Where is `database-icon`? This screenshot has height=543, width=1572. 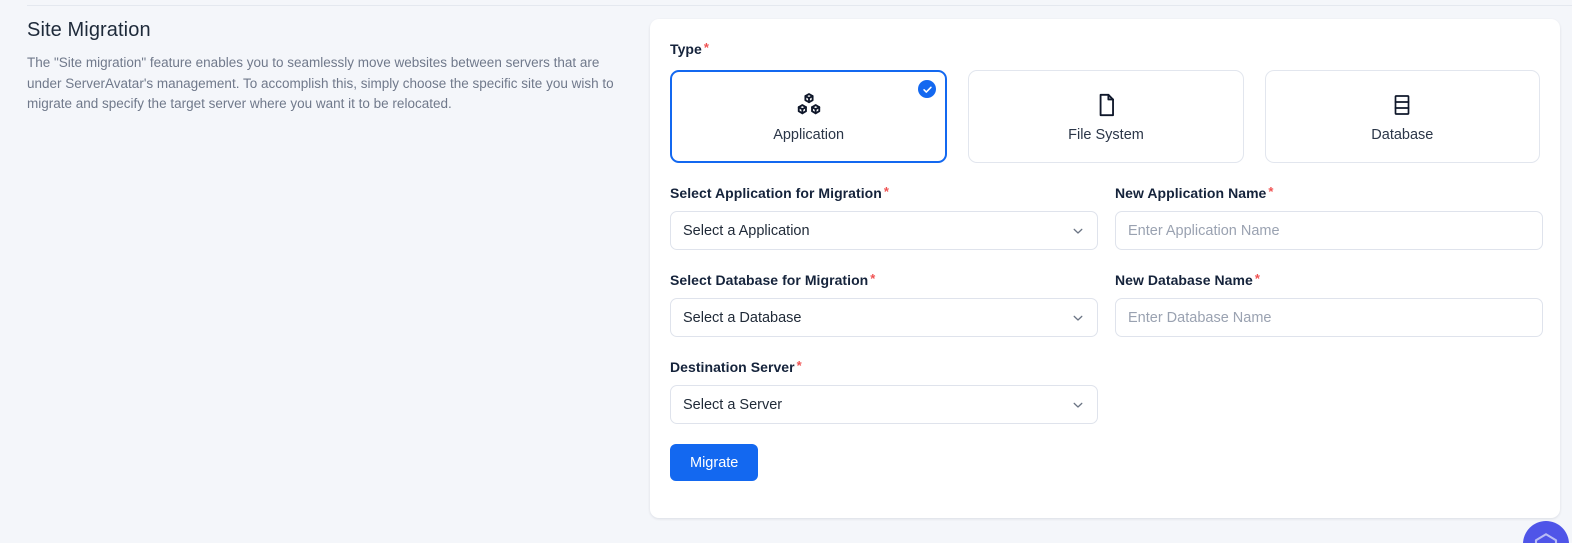 database-icon is located at coordinates (1402, 105).